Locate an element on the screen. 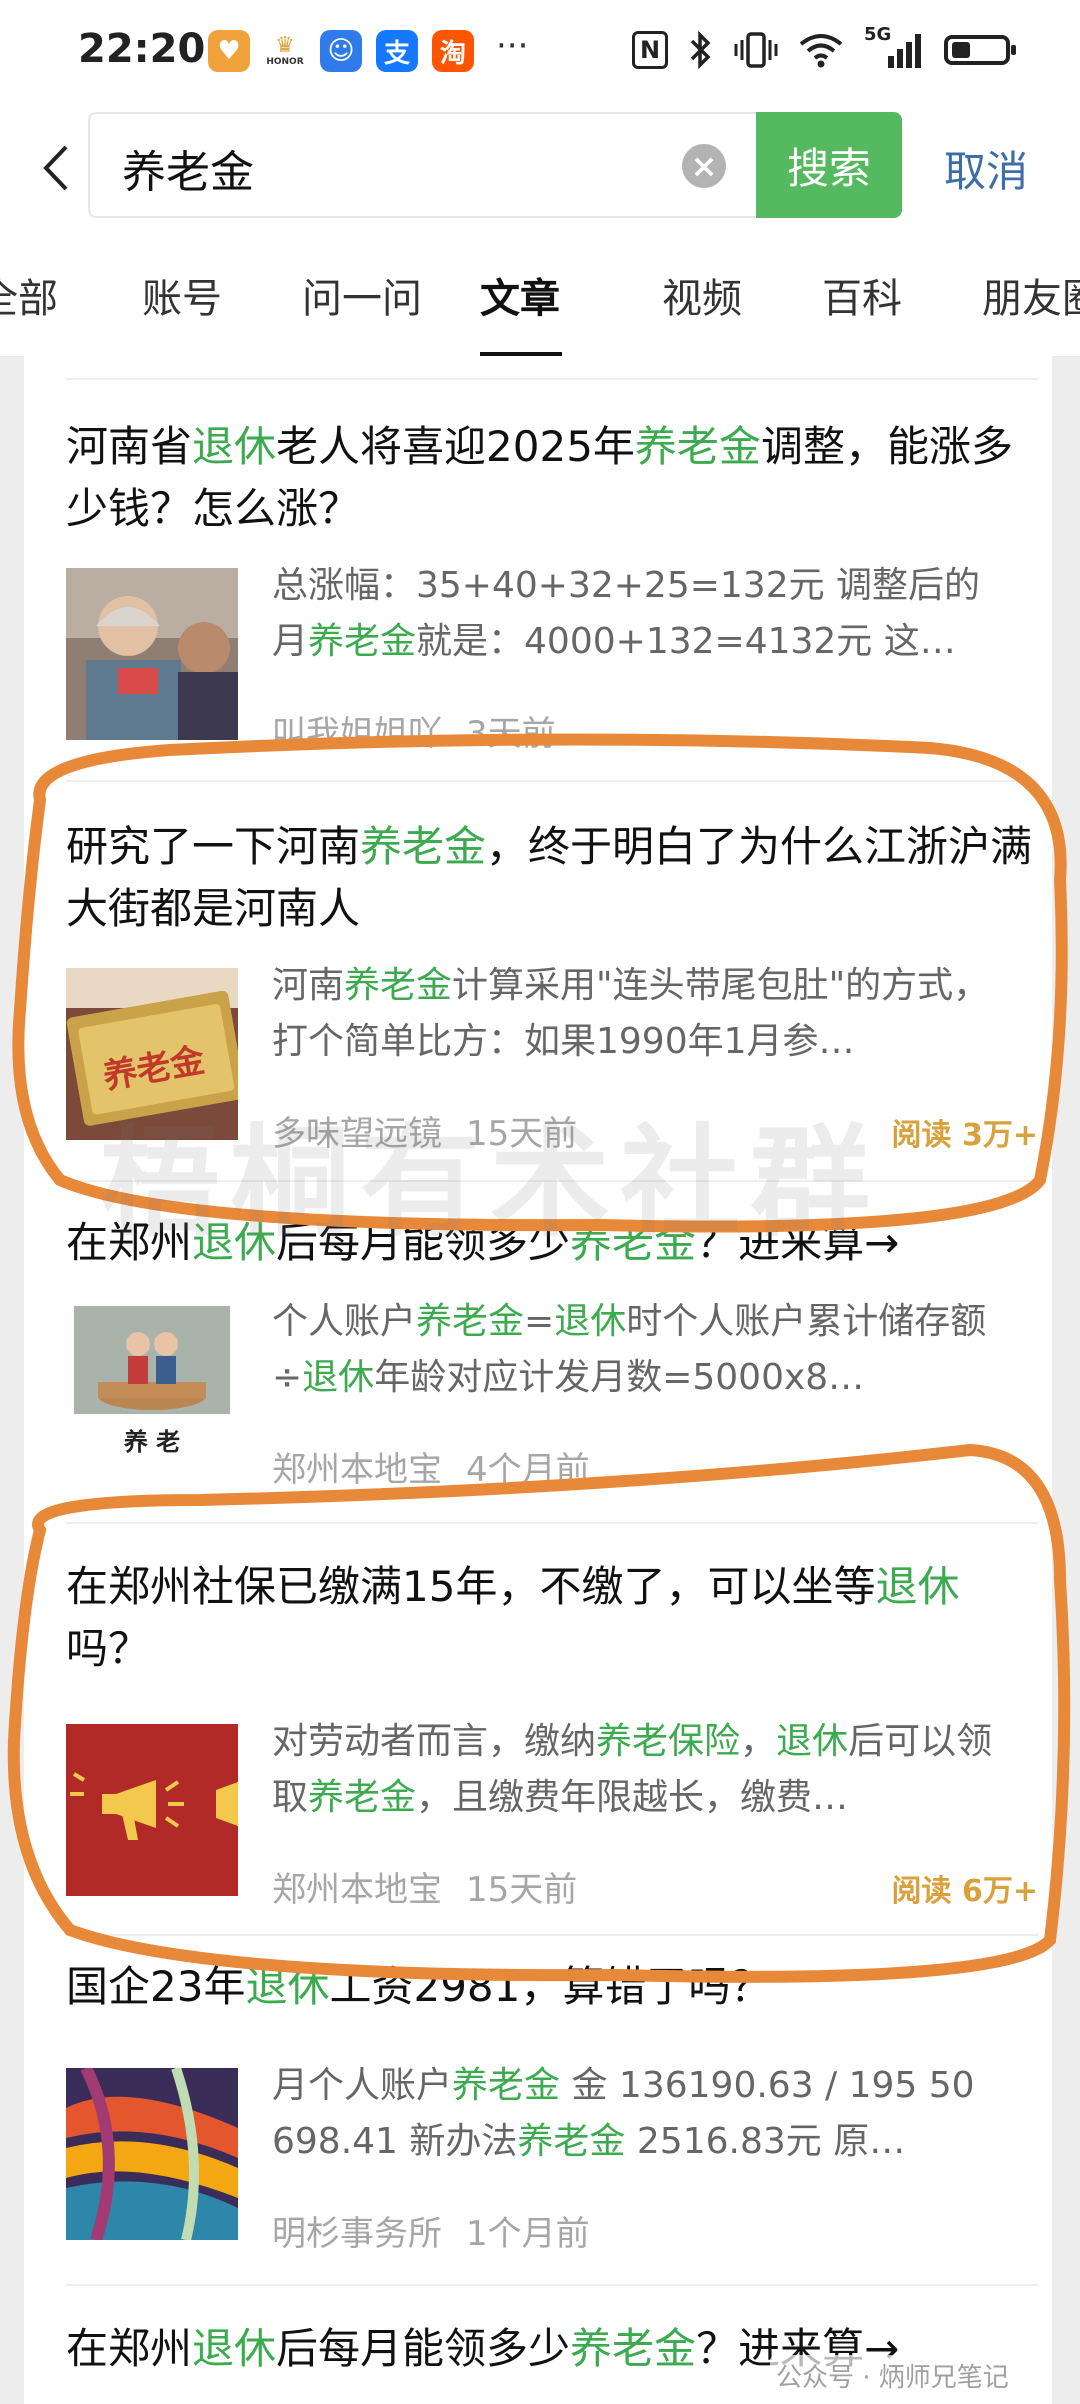 This screenshot has height=2404, width=1080. back-button is located at coordinates (55, 168).